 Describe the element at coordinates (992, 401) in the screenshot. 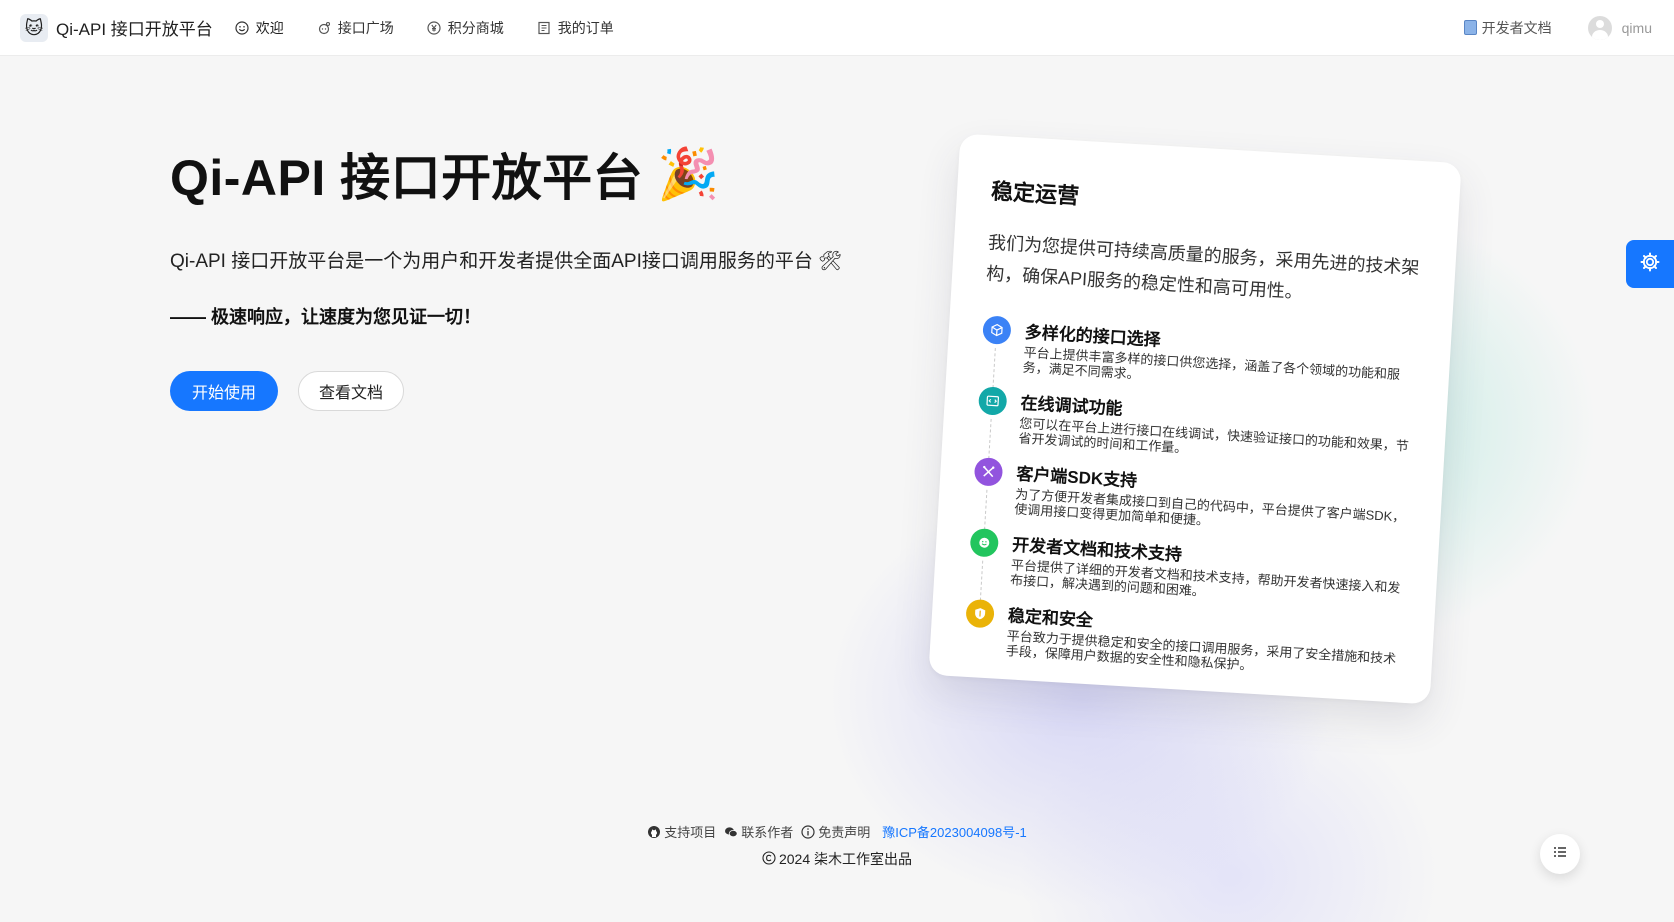

I see `debug-icon` at that location.